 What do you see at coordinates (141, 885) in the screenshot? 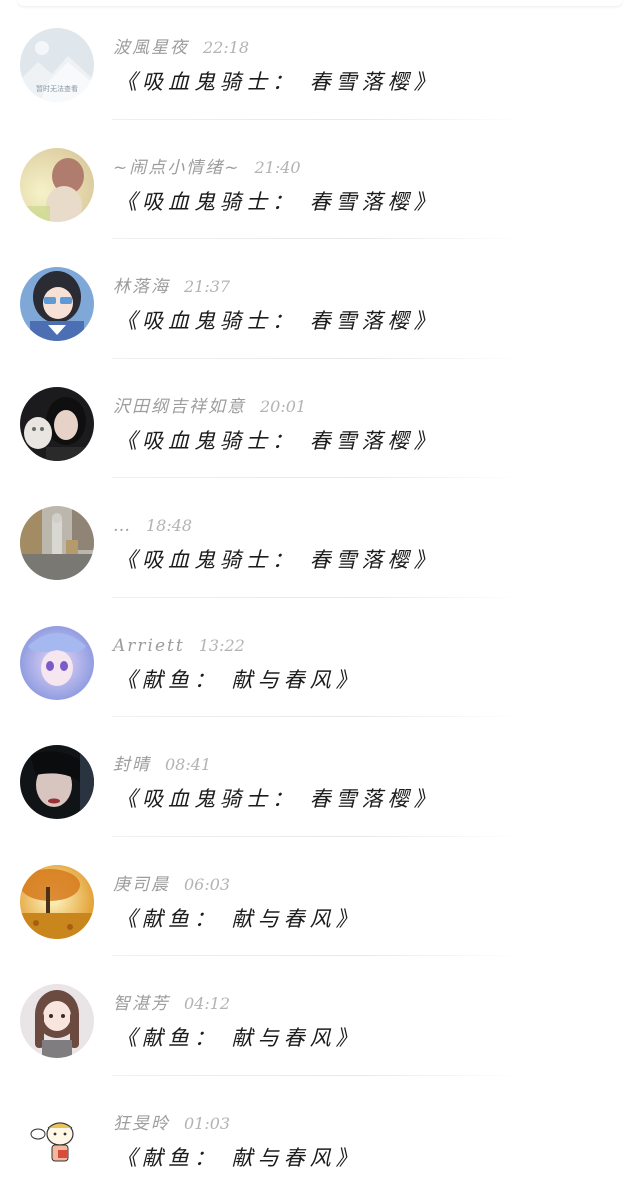
I see `username: 庚司晨` at bounding box center [141, 885].